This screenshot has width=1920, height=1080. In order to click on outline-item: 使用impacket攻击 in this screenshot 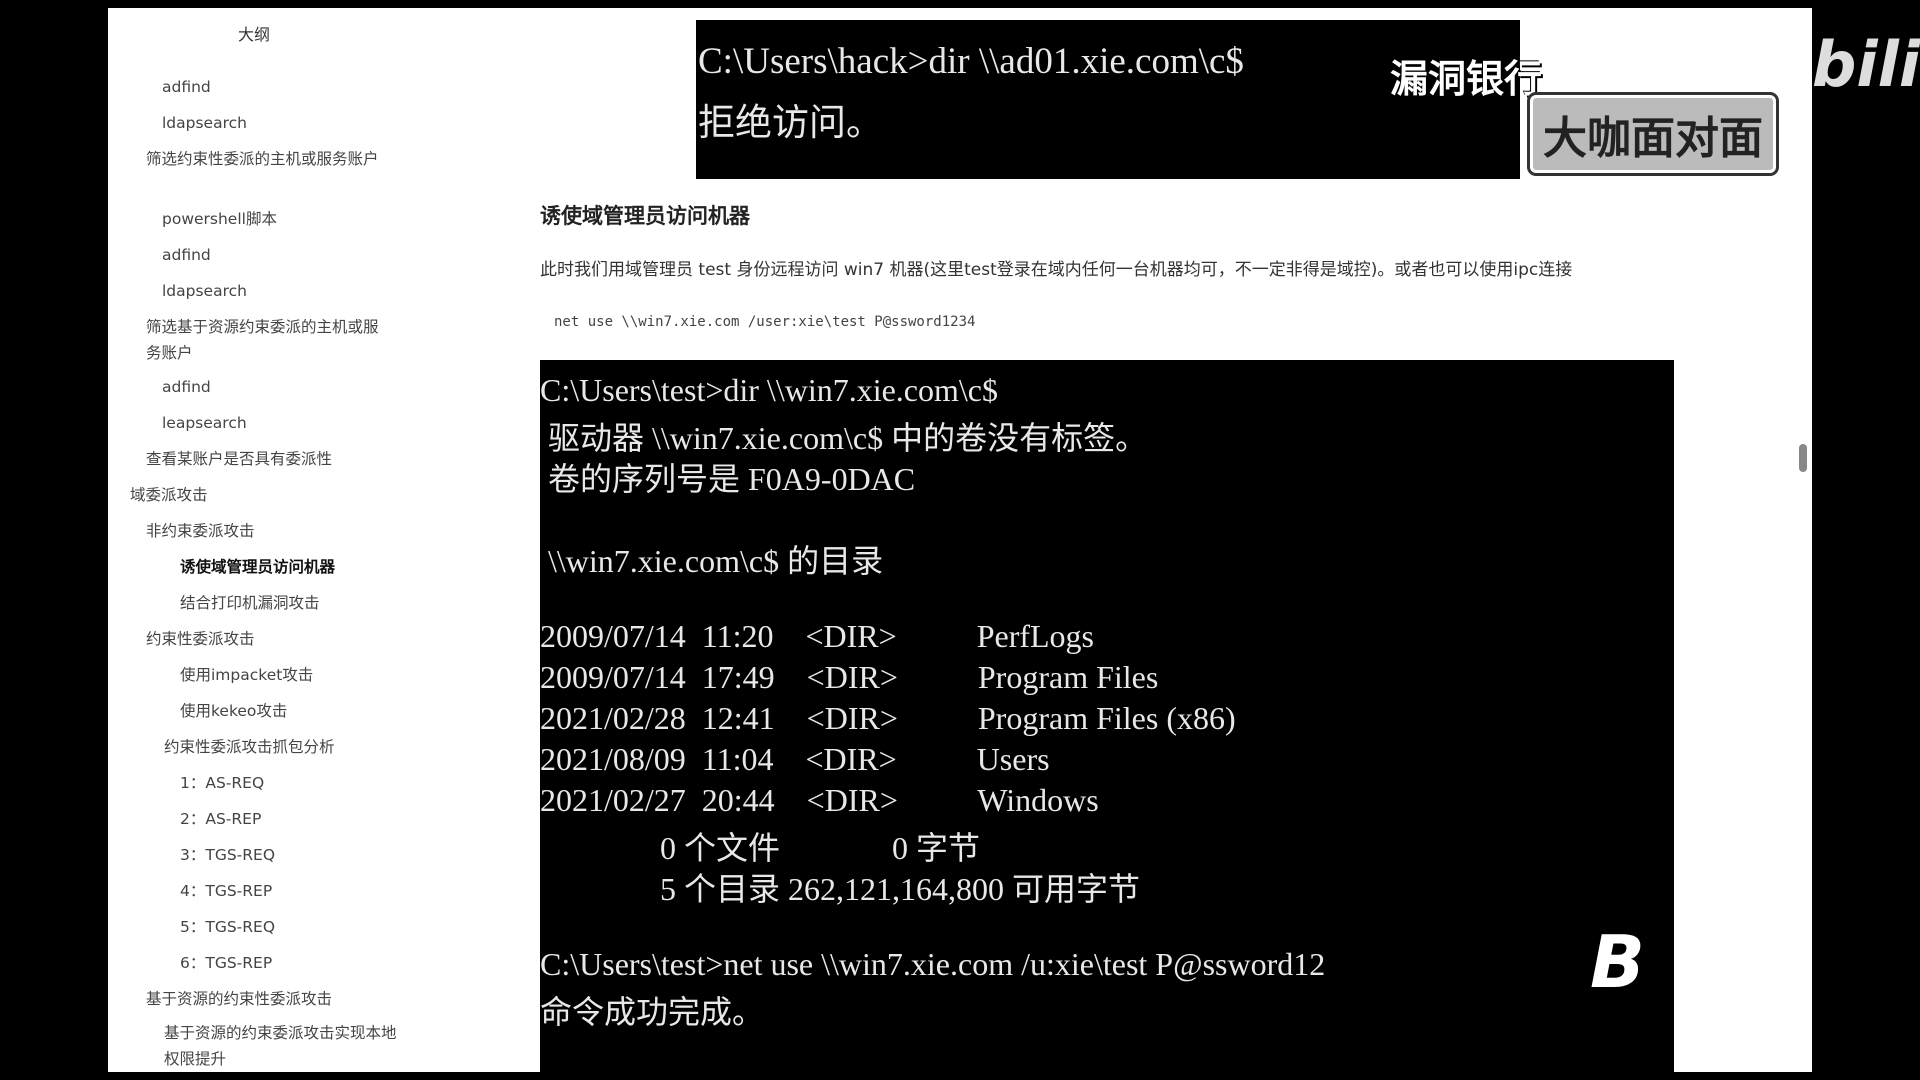, I will do `click(246, 675)`.